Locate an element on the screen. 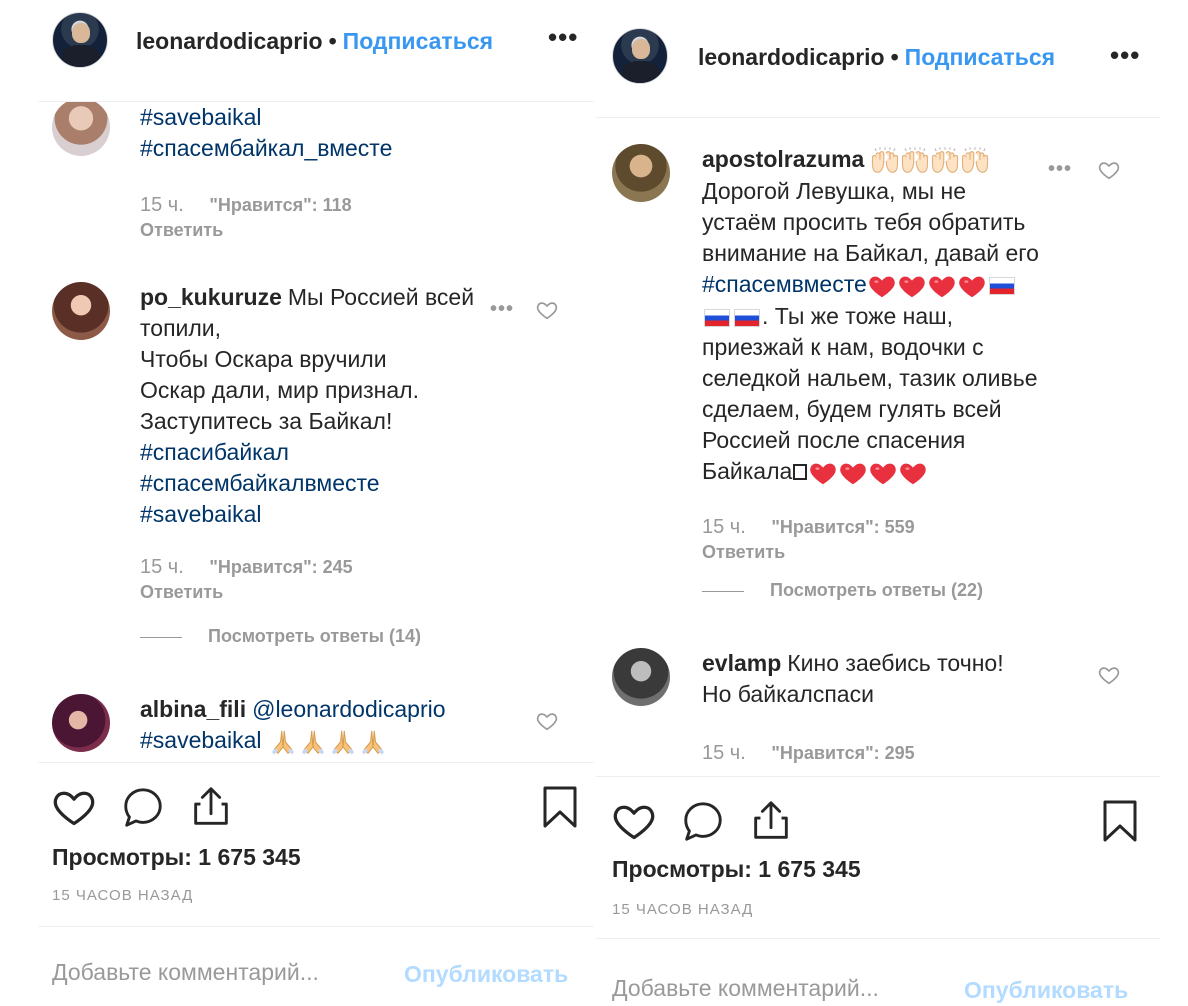 This screenshot has width=1188, height=1006. comment-line: Кино заебись точно! is located at coordinates (895, 663).